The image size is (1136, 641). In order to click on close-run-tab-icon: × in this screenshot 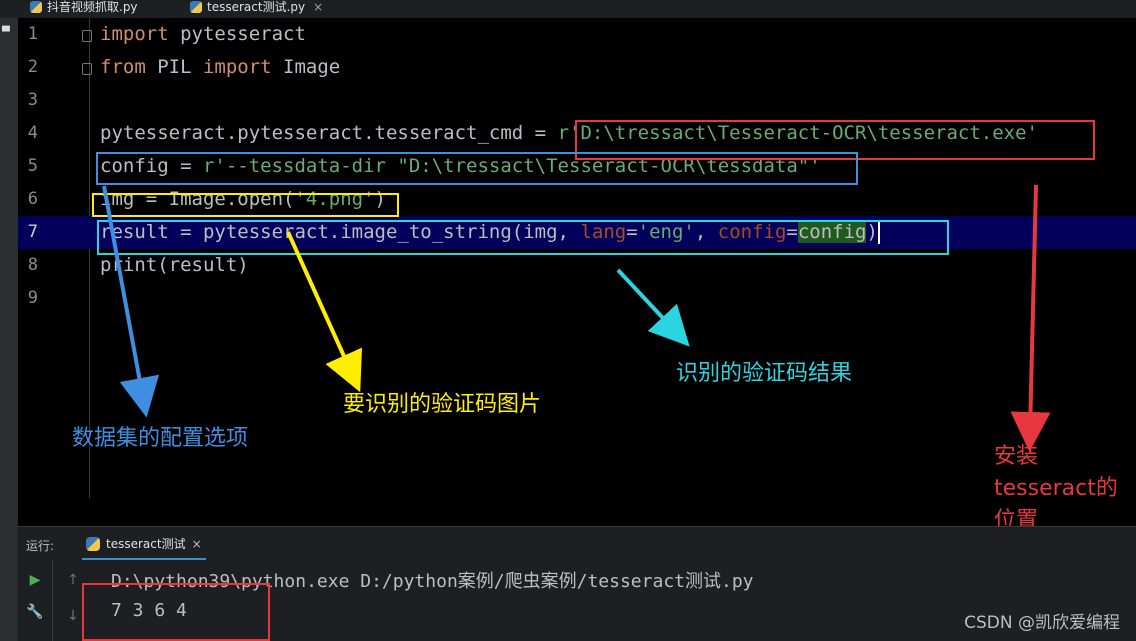, I will do `click(197, 544)`.